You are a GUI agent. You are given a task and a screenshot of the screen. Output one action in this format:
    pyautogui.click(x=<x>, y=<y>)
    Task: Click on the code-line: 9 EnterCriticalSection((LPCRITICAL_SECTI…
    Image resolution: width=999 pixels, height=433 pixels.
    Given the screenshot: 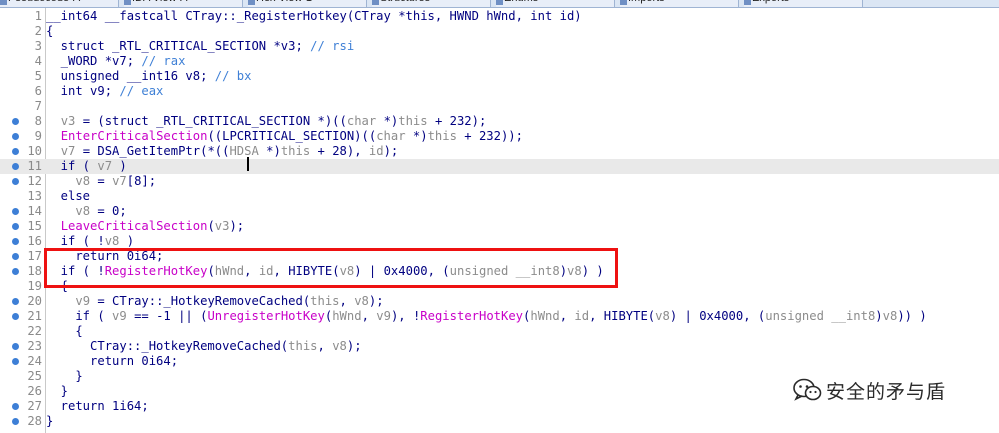 What is the action you would take?
    pyautogui.click(x=499, y=136)
    